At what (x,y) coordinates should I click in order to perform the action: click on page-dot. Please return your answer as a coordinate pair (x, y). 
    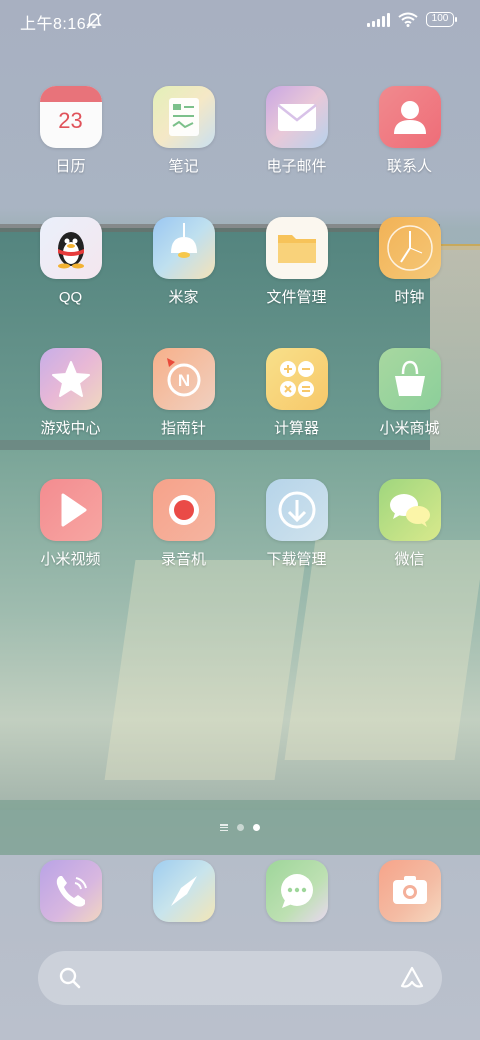
    Looking at the image, I should click on (240, 827).